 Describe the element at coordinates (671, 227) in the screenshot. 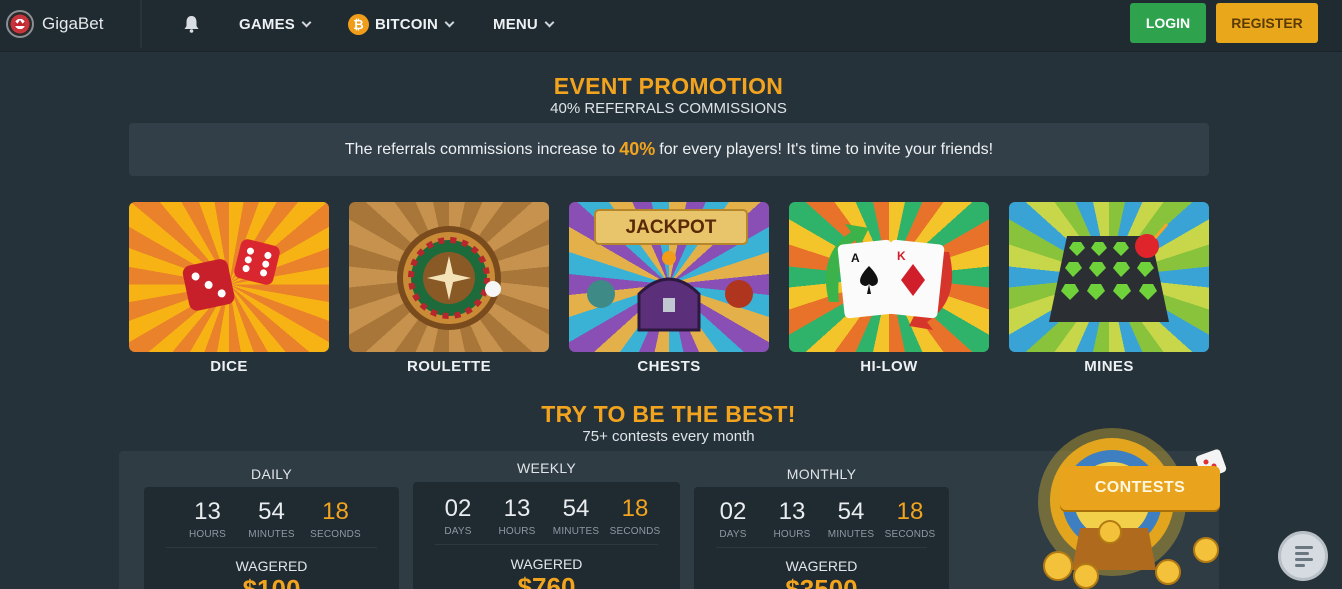

I see `jackpot-banner: JACKPOT` at that location.